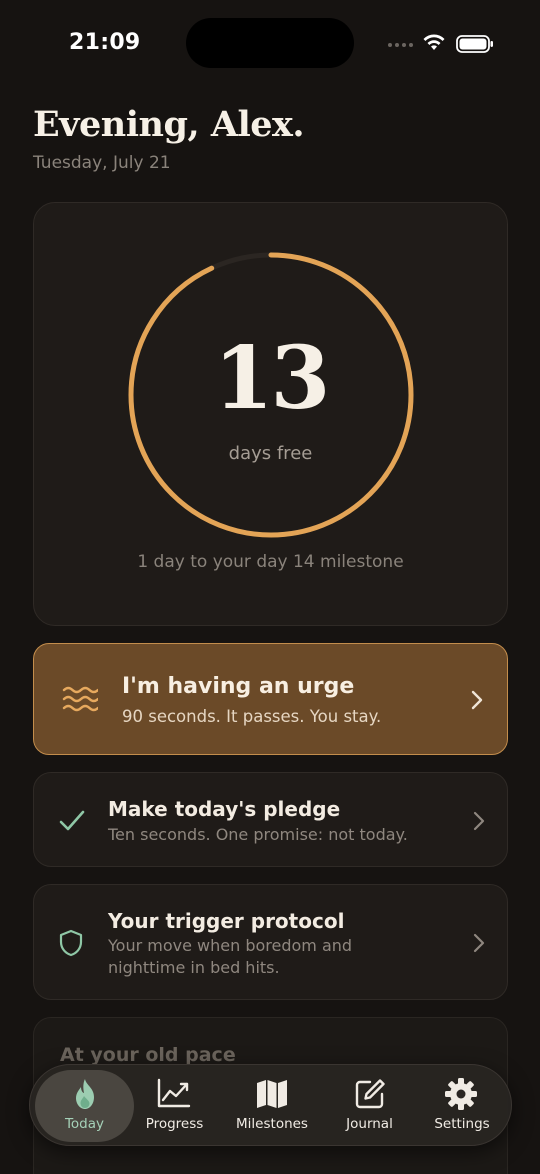 The width and height of the screenshot is (540, 1174). I want to click on tab-milestones: Milestones, so click(272, 1106).